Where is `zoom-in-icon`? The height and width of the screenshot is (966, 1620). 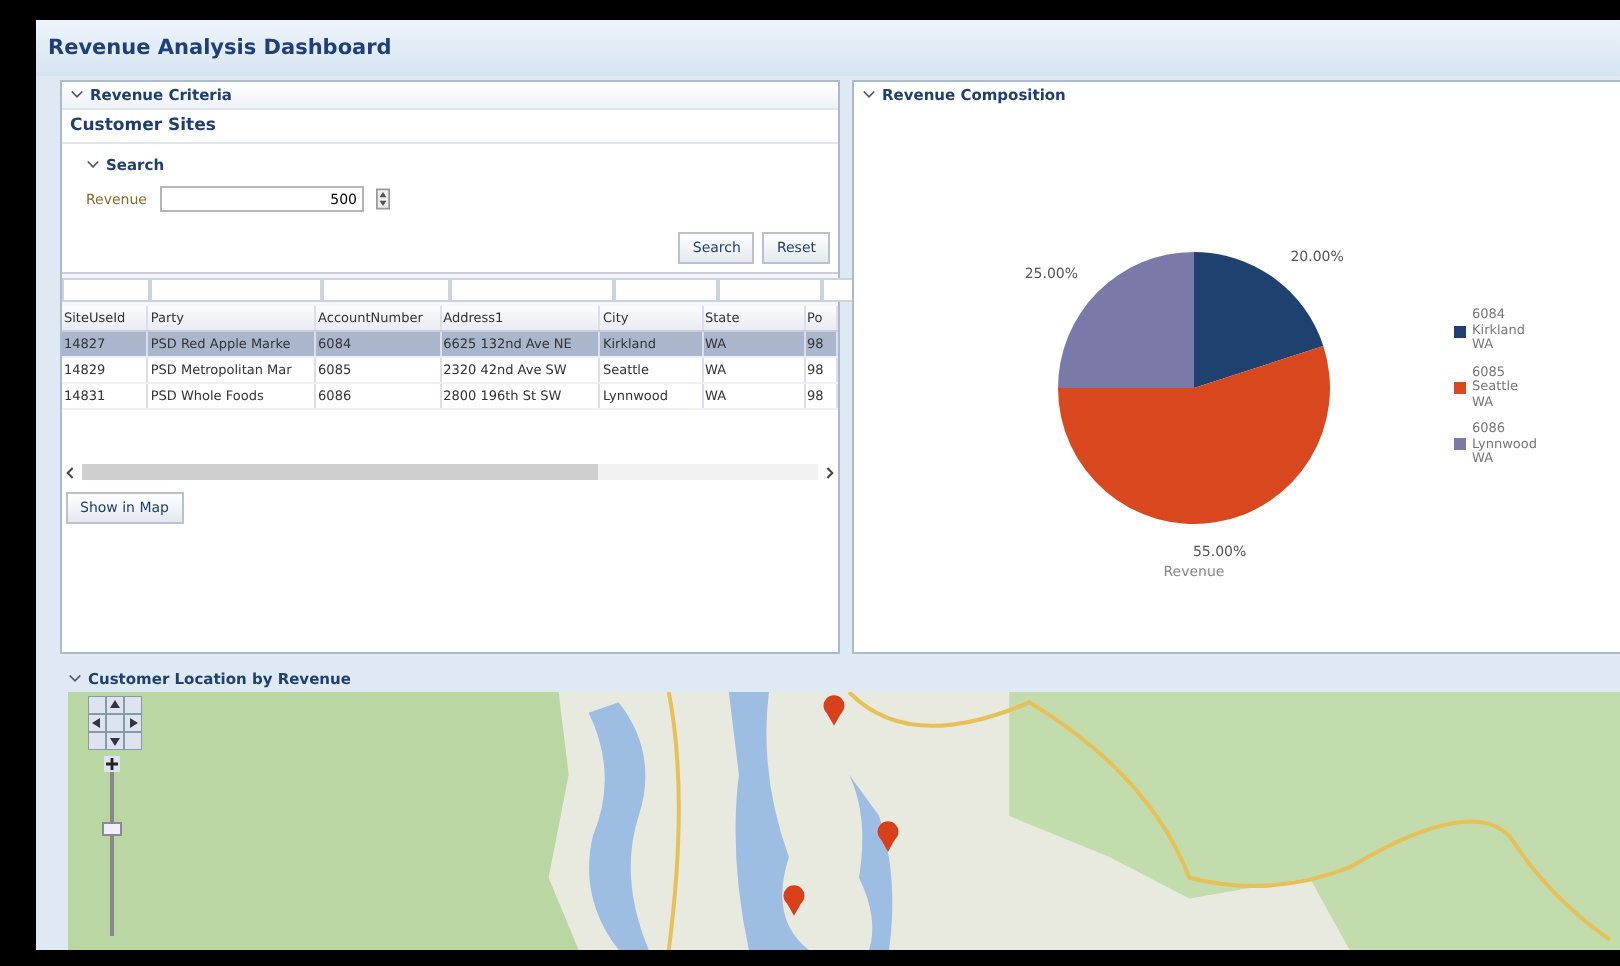
zoom-in-icon is located at coordinates (112, 764).